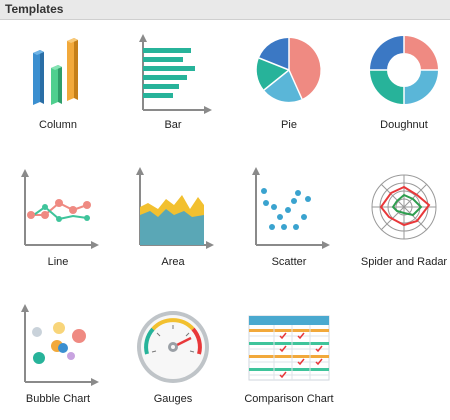 This screenshot has width=450, height=420. I want to click on doughnut-chart-icon, so click(404, 70).